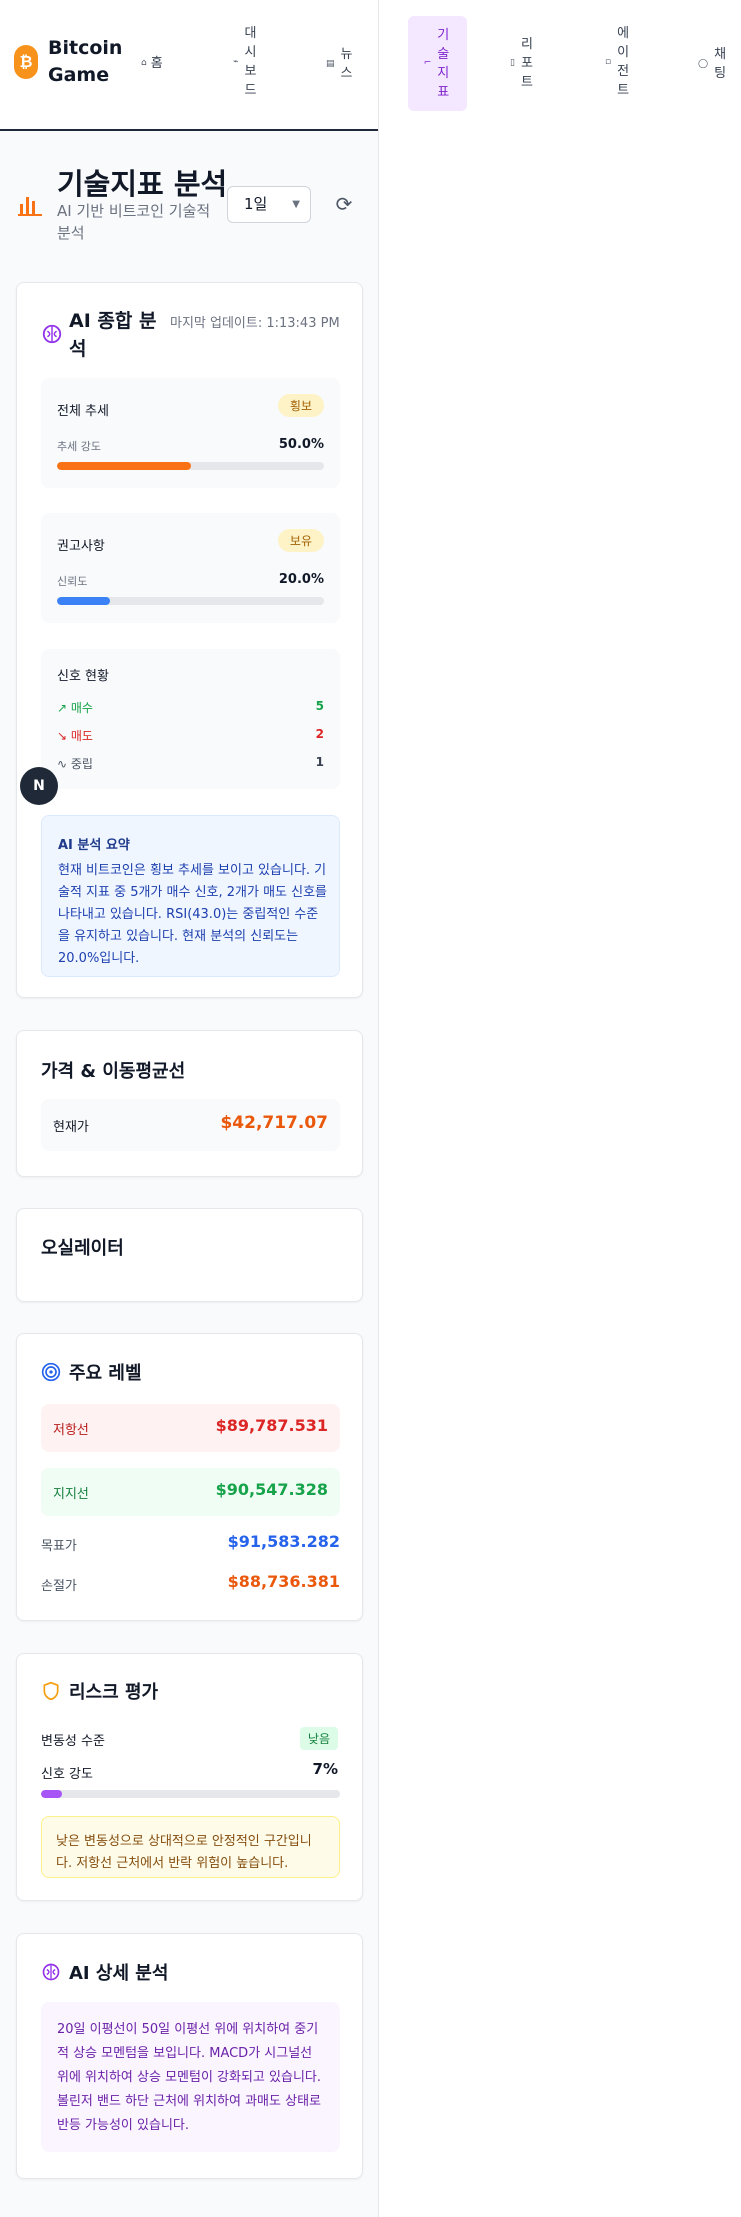 This screenshot has width=741, height=2217. I want to click on resistance-label: 저항선, so click(71, 1430).